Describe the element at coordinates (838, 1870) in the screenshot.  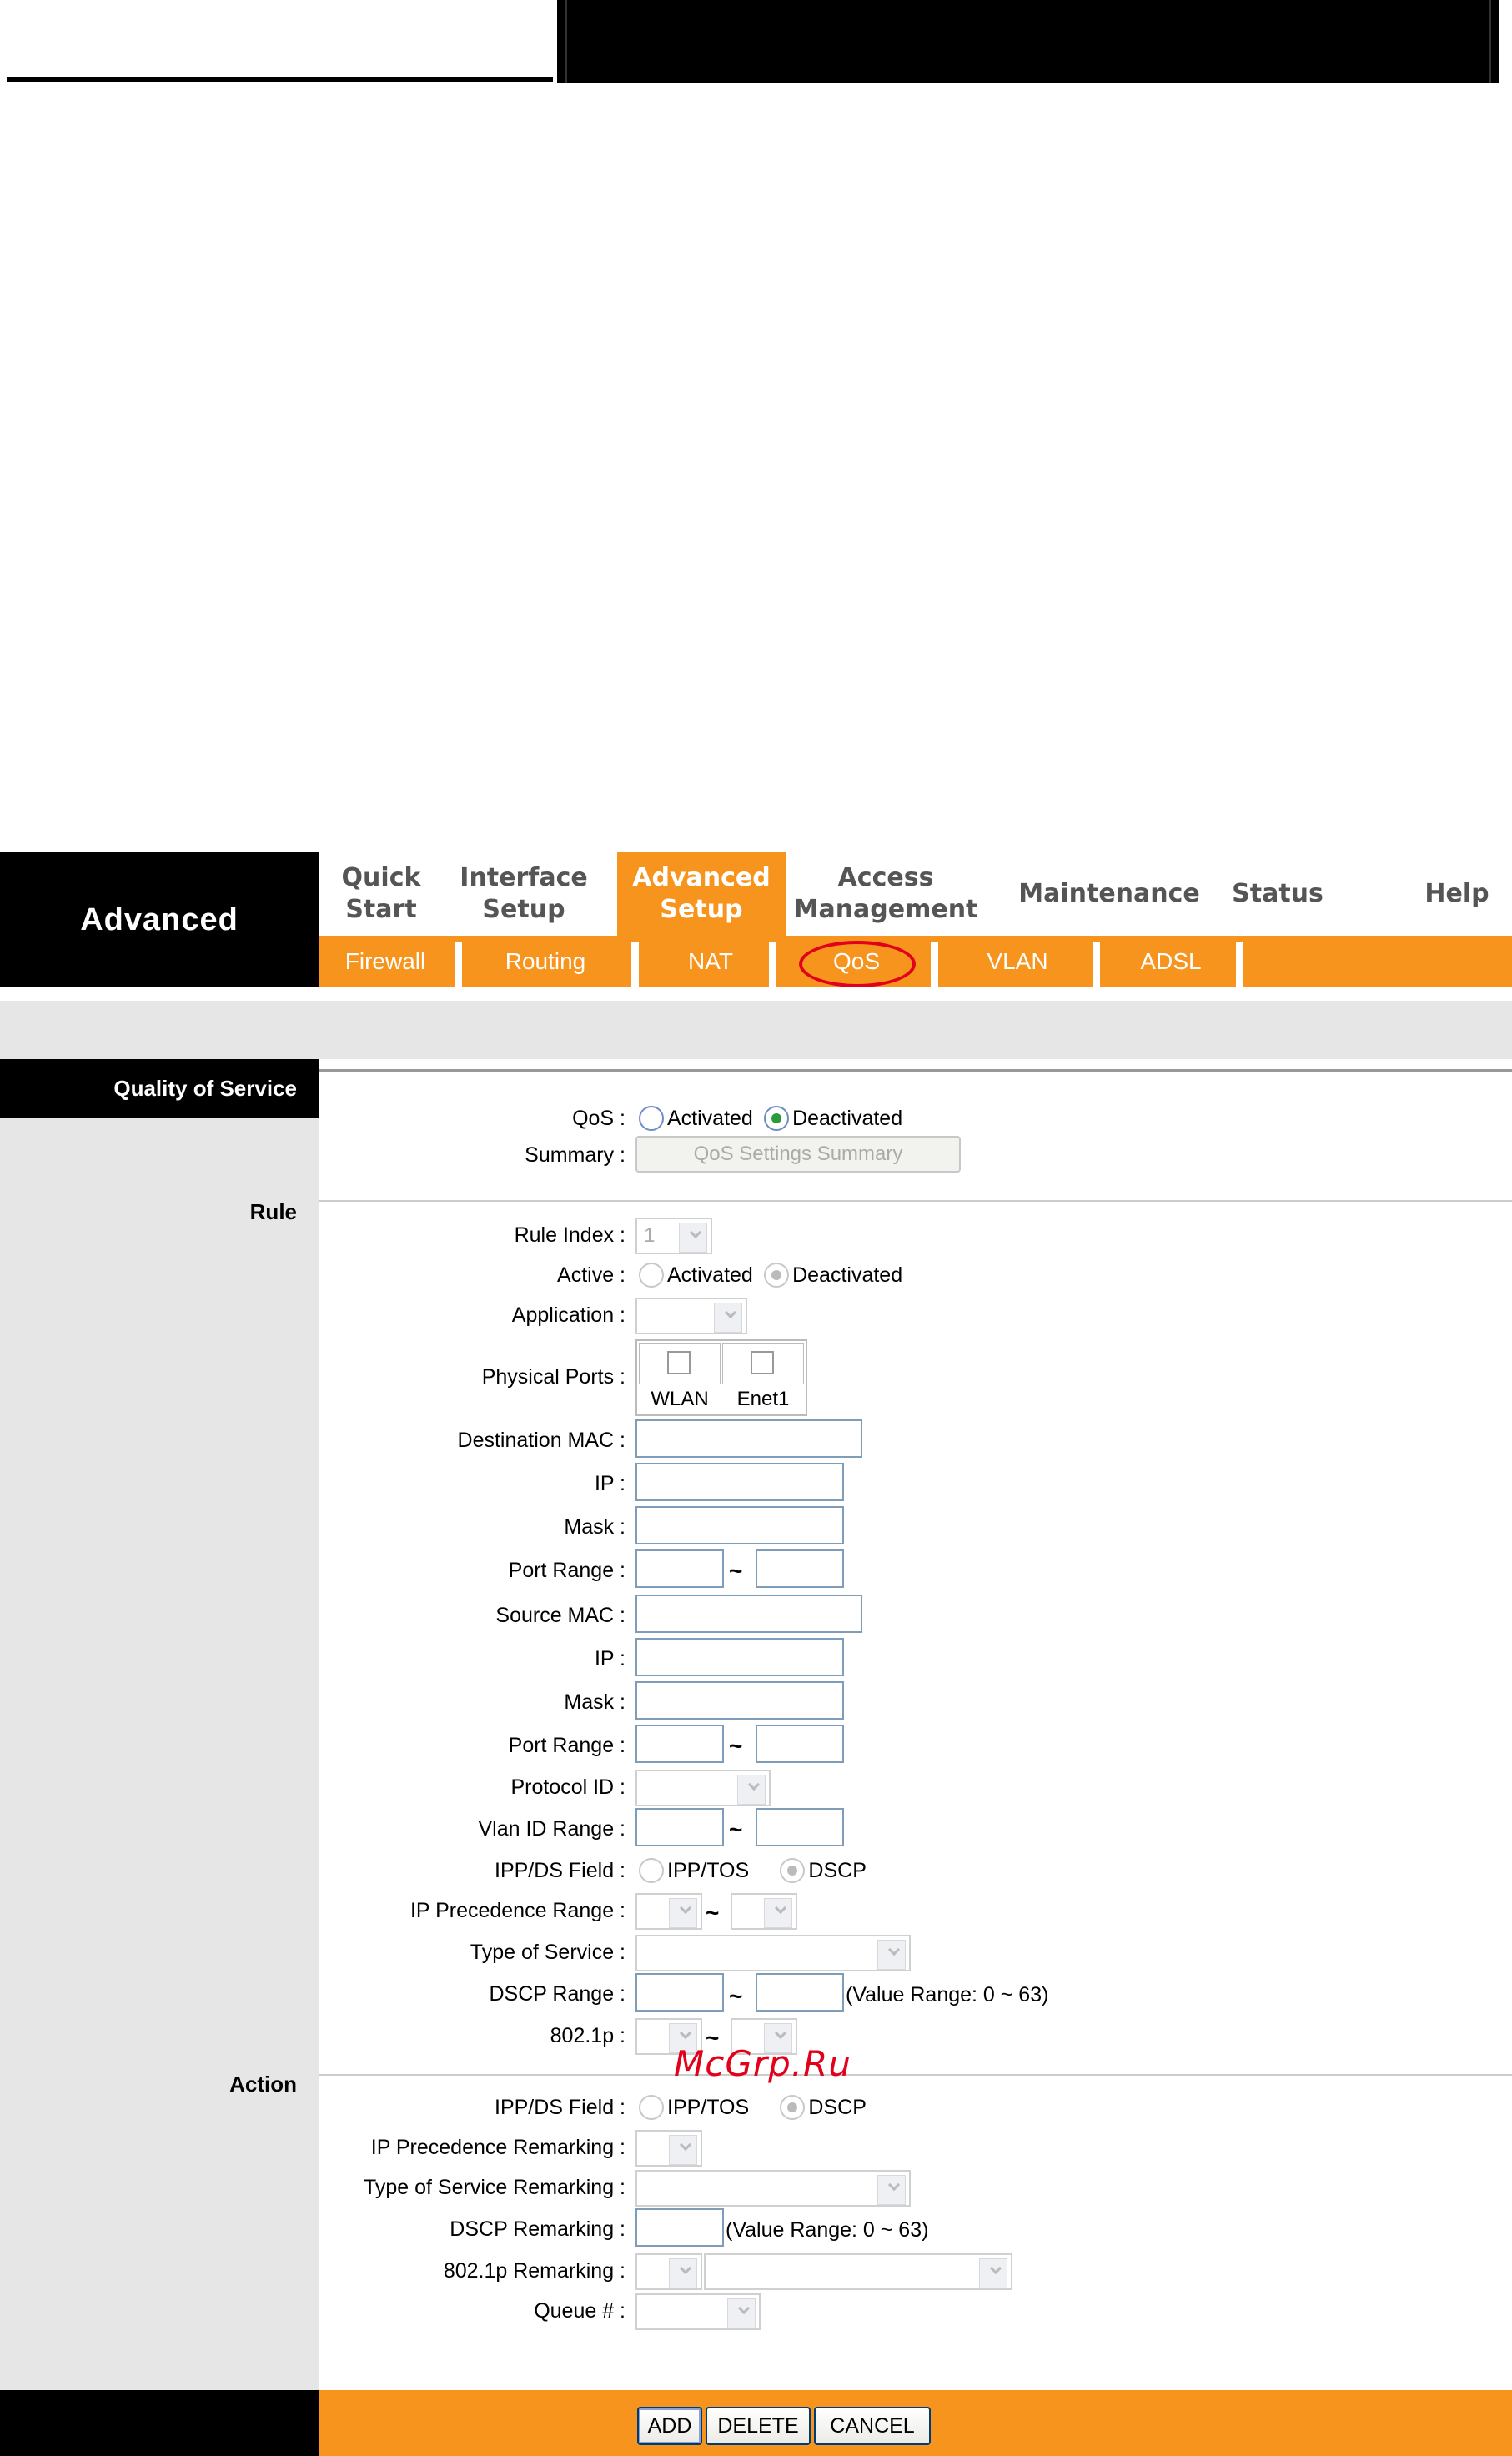
I see `dscp-label: DSCP` at that location.